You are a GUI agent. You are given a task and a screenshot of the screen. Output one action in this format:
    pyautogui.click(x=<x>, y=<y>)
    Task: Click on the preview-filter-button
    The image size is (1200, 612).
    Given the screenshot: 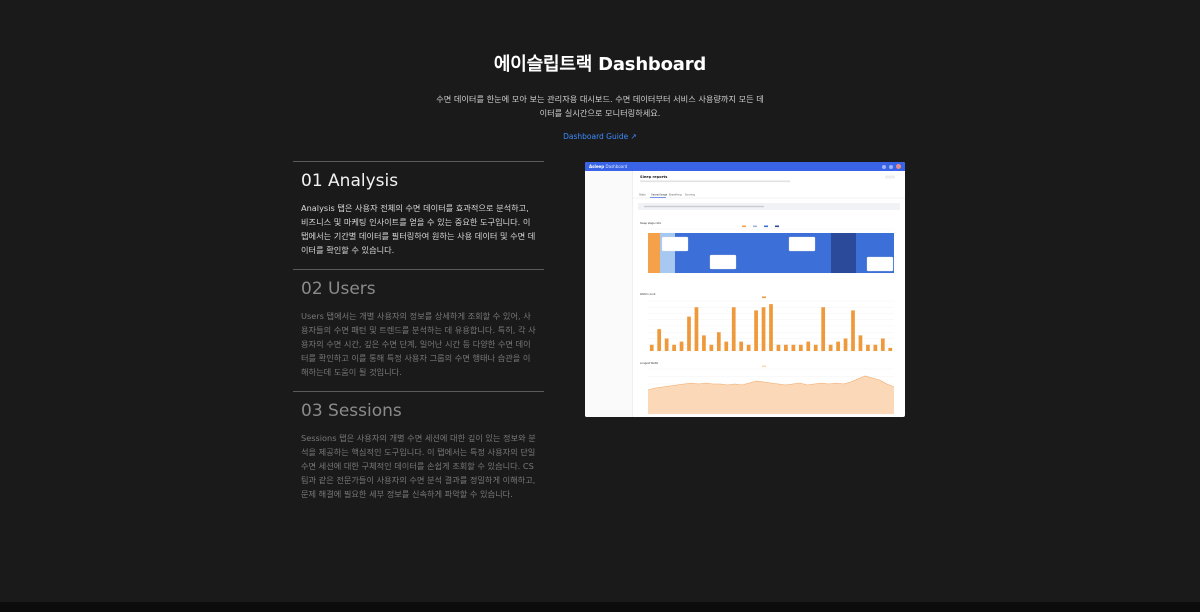 What is the action you would take?
    pyautogui.click(x=890, y=177)
    